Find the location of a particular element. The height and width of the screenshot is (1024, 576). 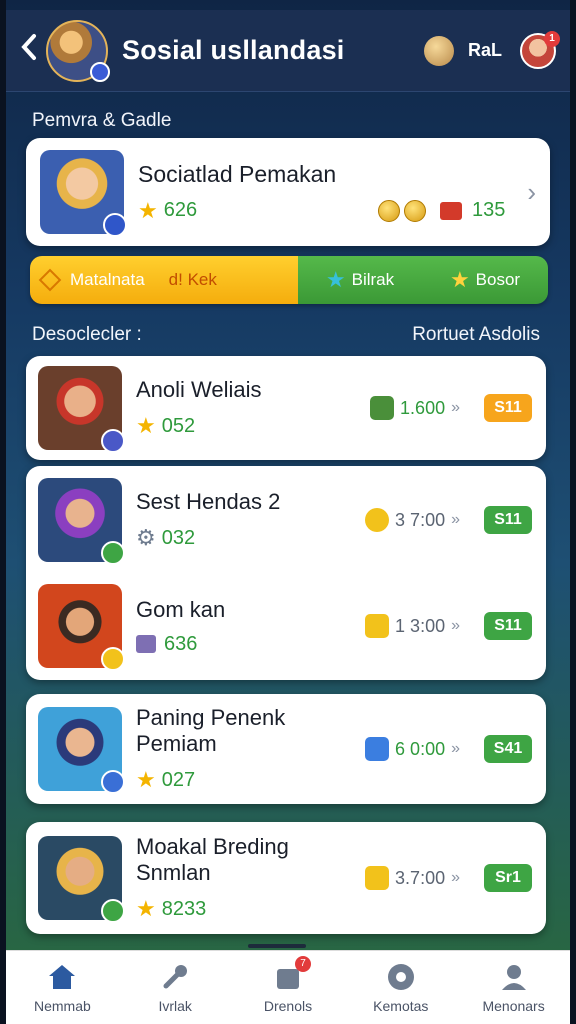

profile-name: Sociatlad Pemakan is located at coordinates (237, 173).